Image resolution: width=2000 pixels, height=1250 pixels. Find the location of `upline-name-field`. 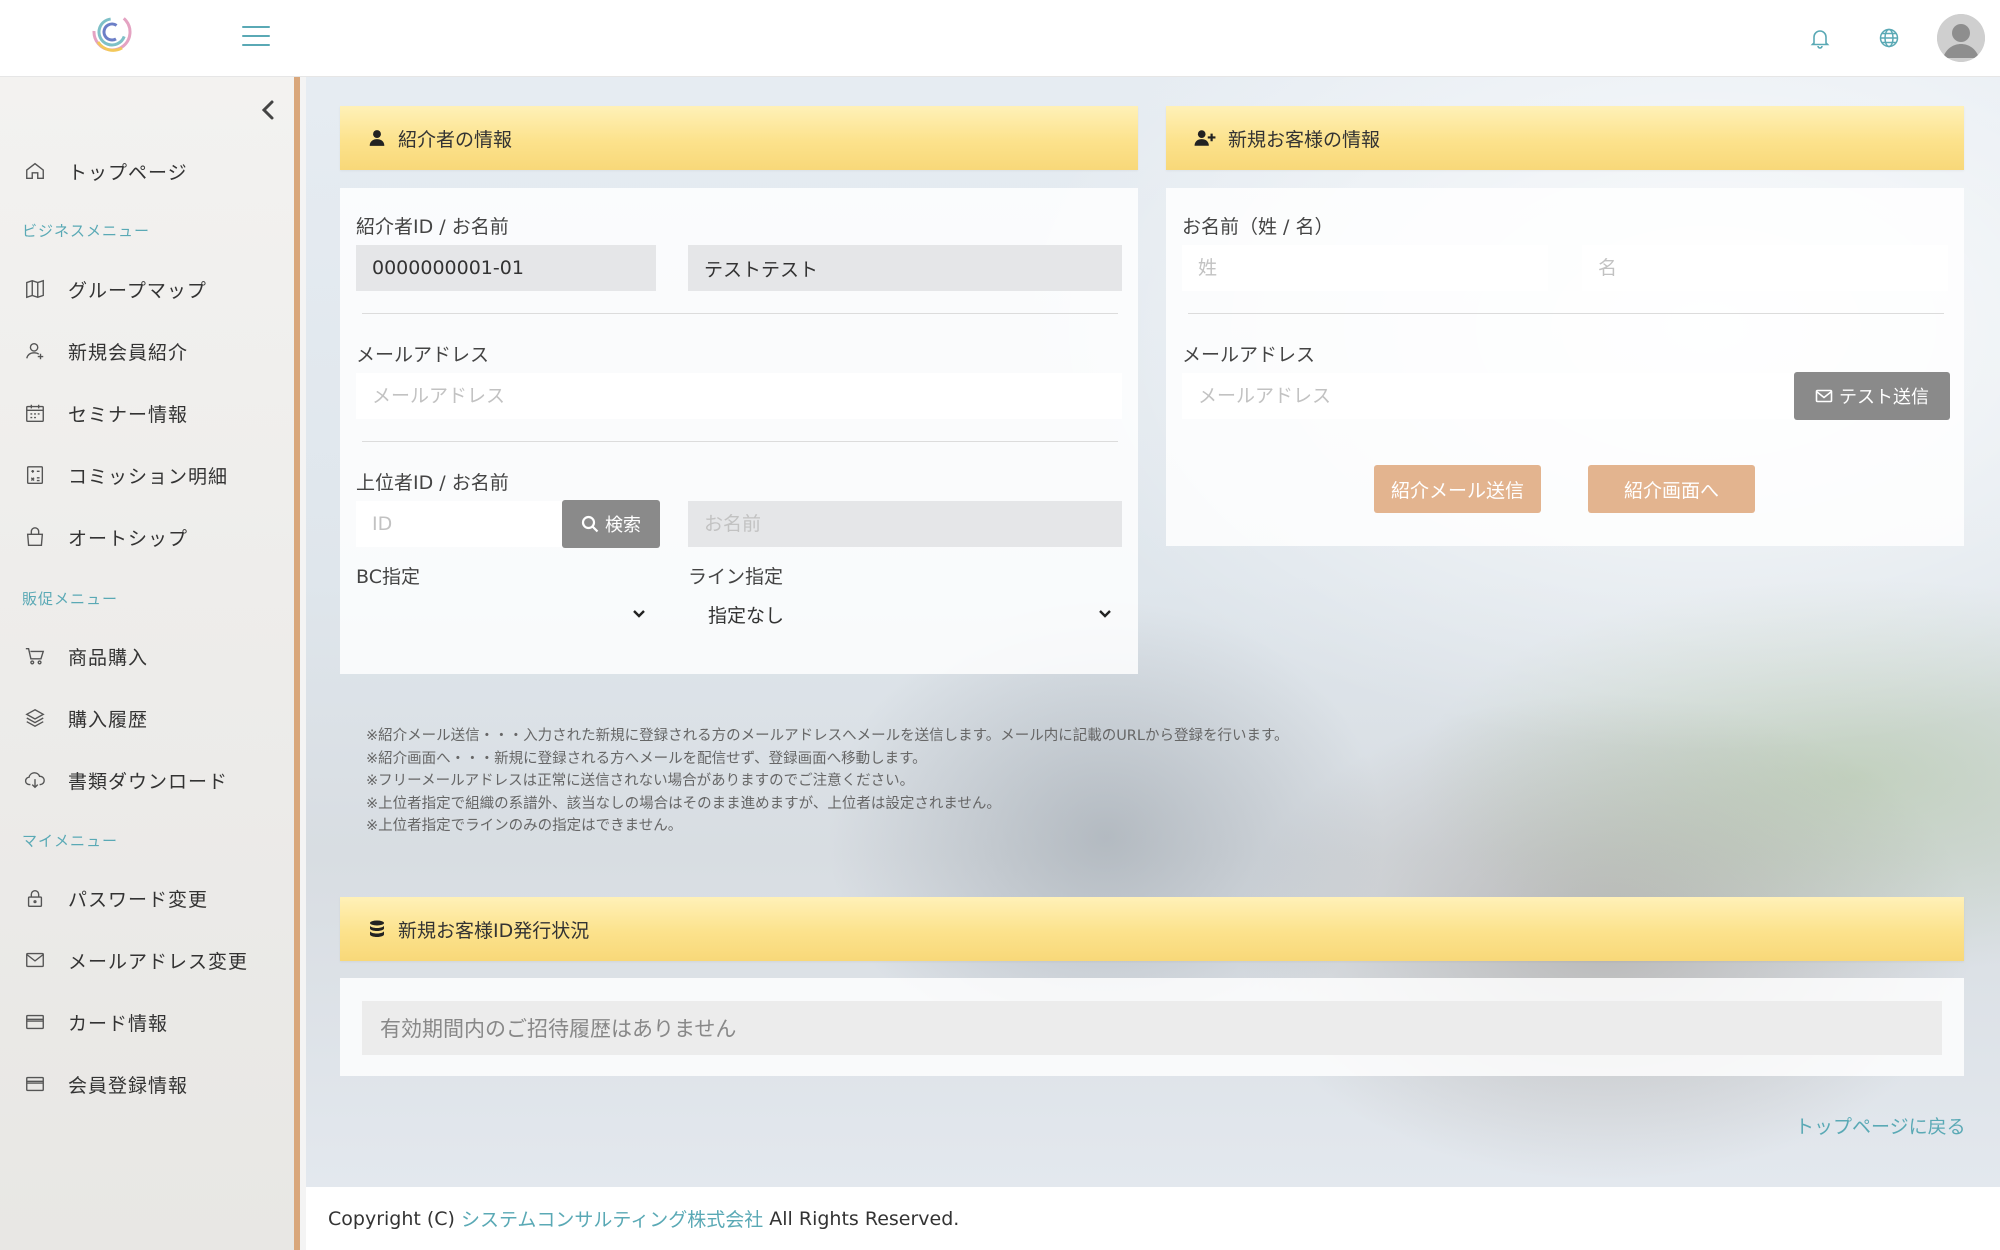

upline-name-field is located at coordinates (905, 524).